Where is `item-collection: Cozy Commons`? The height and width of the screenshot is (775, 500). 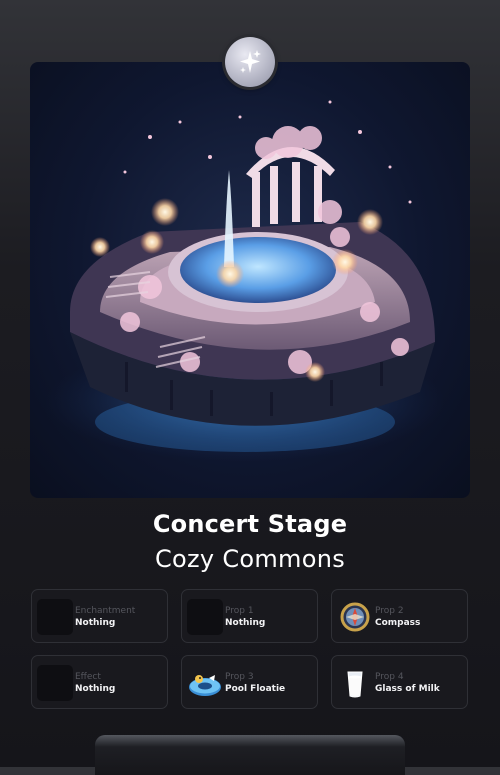 item-collection: Cozy Commons is located at coordinates (250, 559).